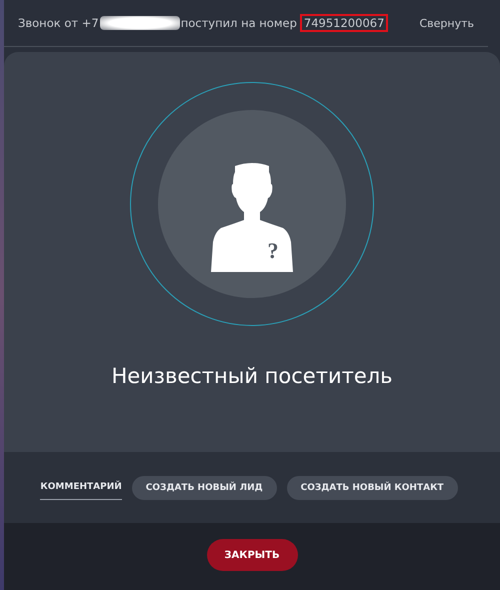 This screenshot has width=500, height=590. Describe the element at coordinates (58, 23) in the screenshot. I see `call-text: Звонок от +7` at that location.